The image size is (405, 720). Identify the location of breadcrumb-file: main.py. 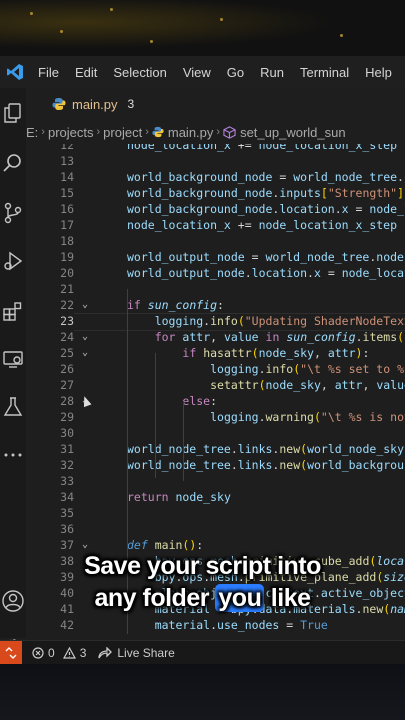
(191, 132).